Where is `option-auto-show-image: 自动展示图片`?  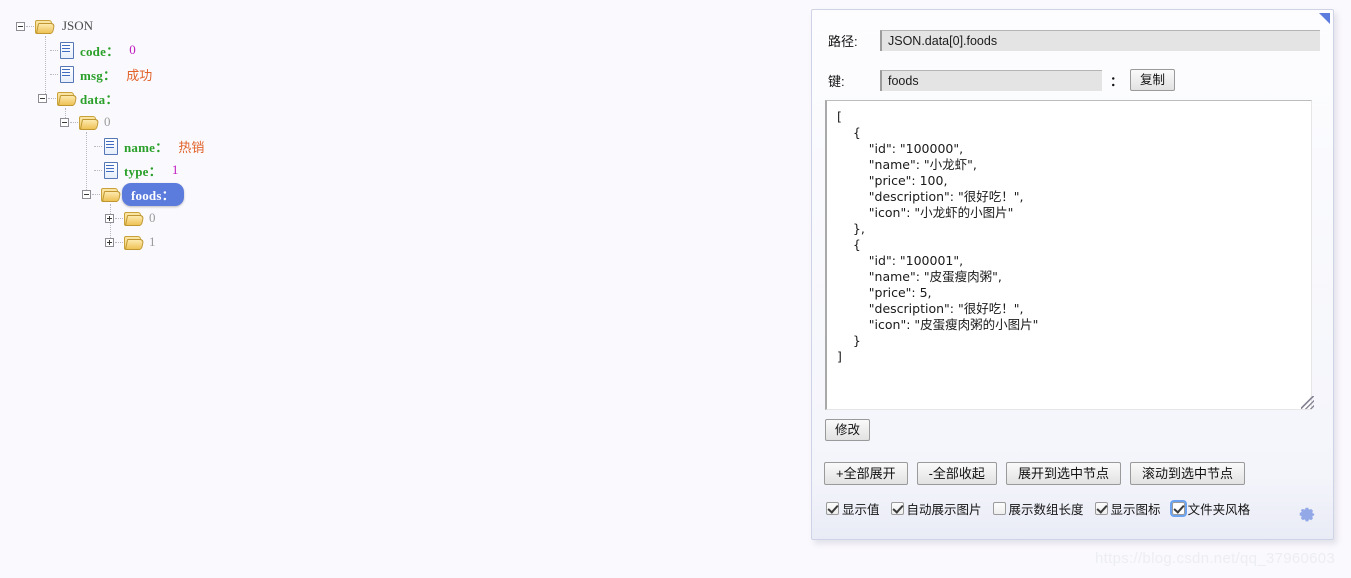 option-auto-show-image: 自动展示图片 is located at coordinates (936, 508).